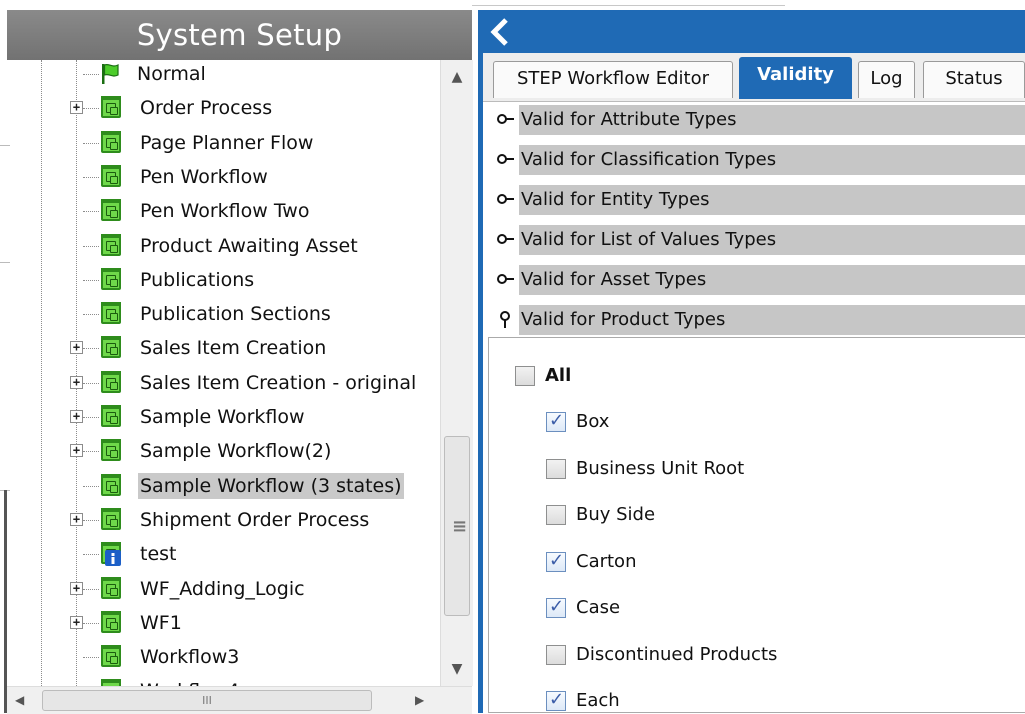 The width and height of the screenshot is (1025, 714). I want to click on product-type-label: Each, so click(598, 701).